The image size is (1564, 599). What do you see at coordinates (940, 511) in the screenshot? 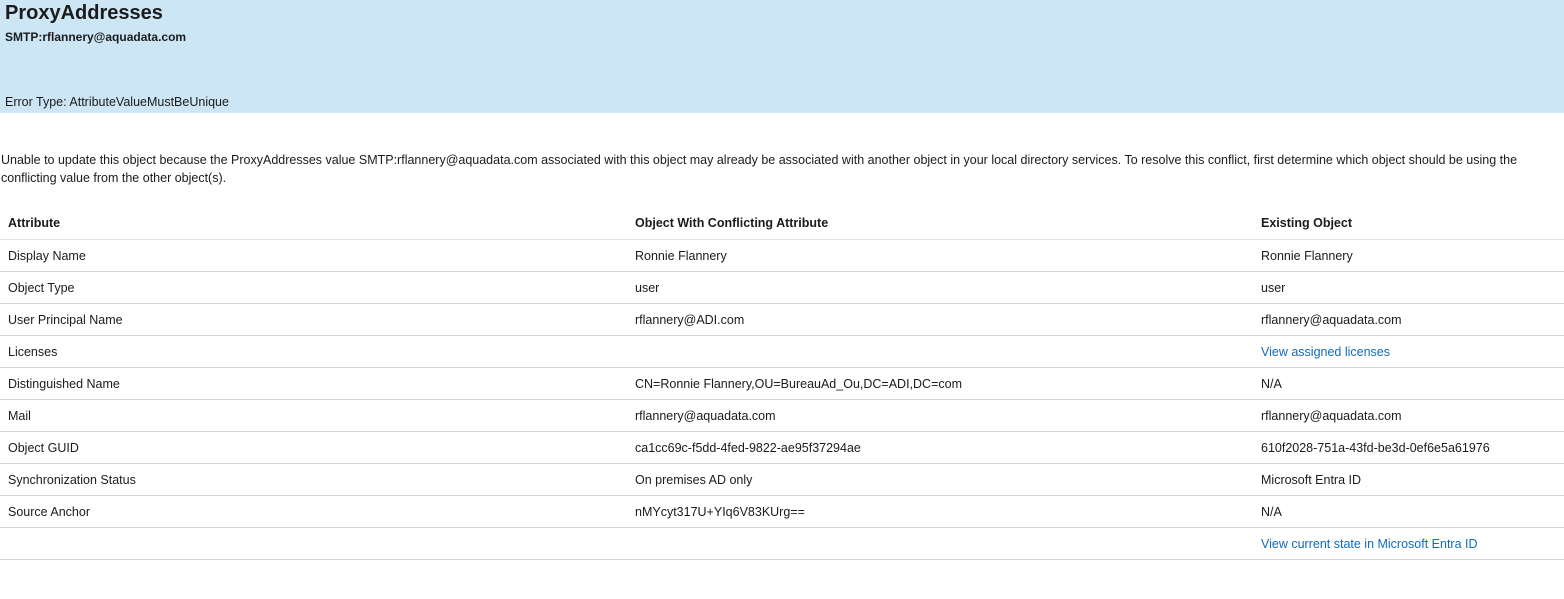
I see `conflicting-value-cell: nMYcyt317U+YIq6V83KUrg==` at bounding box center [940, 511].